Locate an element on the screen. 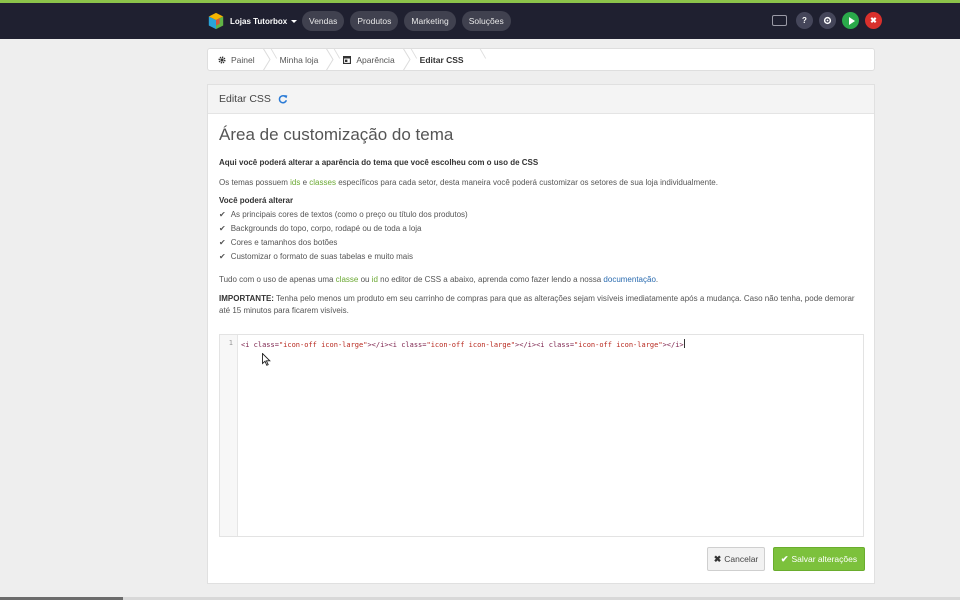  breadcrumb-editar-css: Editar CSS is located at coordinates (444, 59).